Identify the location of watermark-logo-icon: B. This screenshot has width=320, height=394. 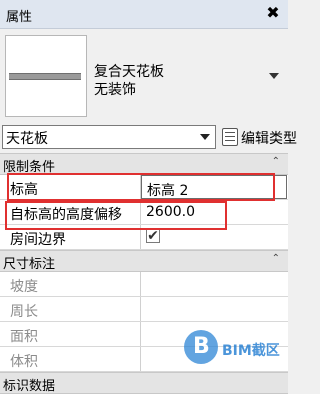
(201, 347).